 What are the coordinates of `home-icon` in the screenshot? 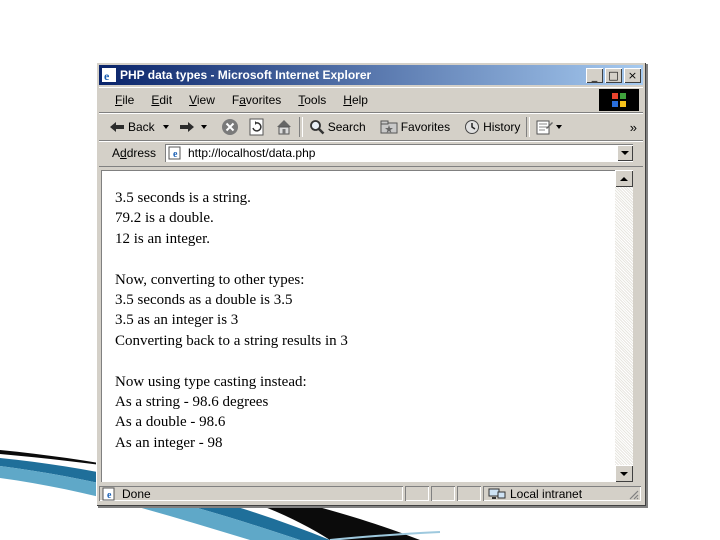 It's located at (283, 127).